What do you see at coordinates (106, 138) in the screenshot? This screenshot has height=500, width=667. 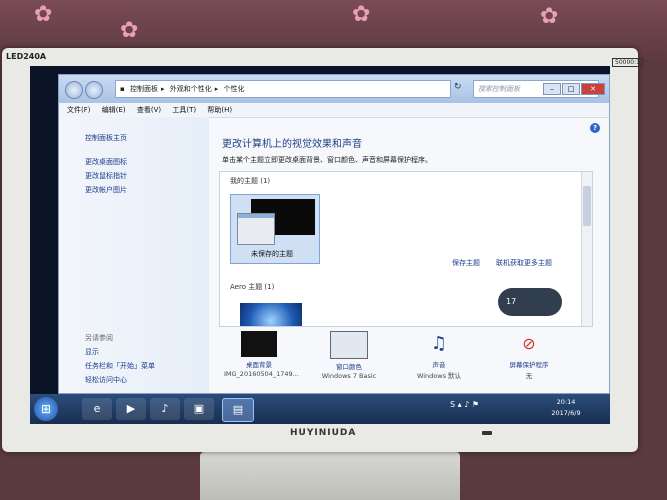 I see `sidebar-control-panel-home: 控制面板主页` at bounding box center [106, 138].